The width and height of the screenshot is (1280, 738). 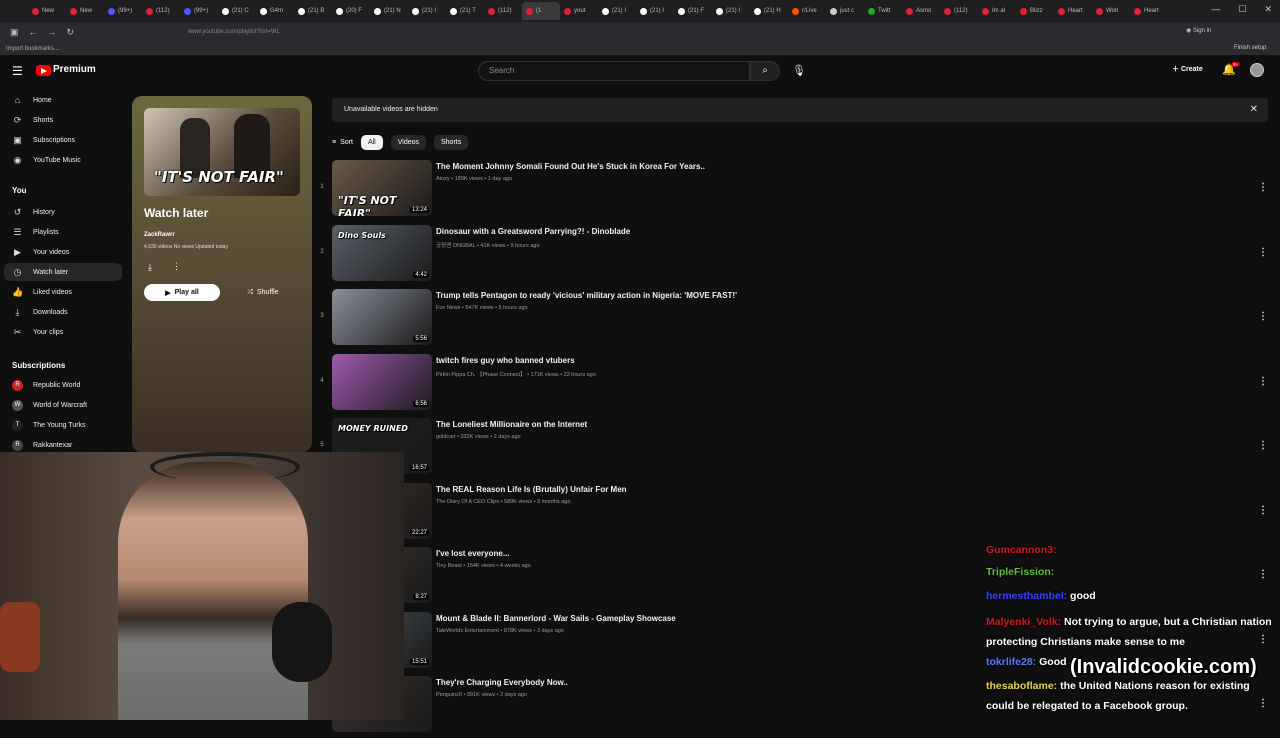 What do you see at coordinates (59, 120) in the screenshot?
I see `sidebar-item-shorts: ⟳ Shorts` at bounding box center [59, 120].